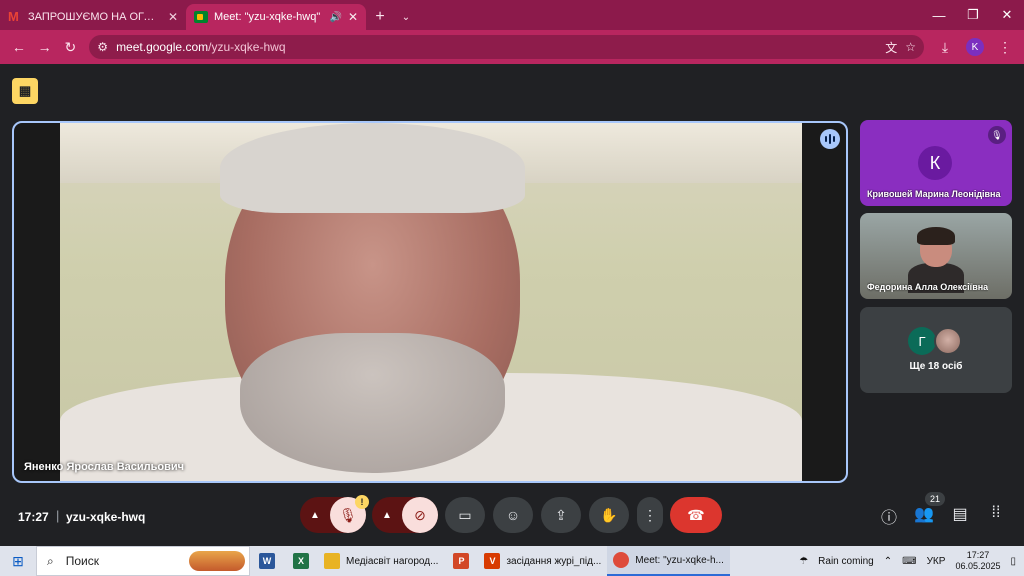  I want to click on activities-icon: ⁞⁞, so click(996, 513).